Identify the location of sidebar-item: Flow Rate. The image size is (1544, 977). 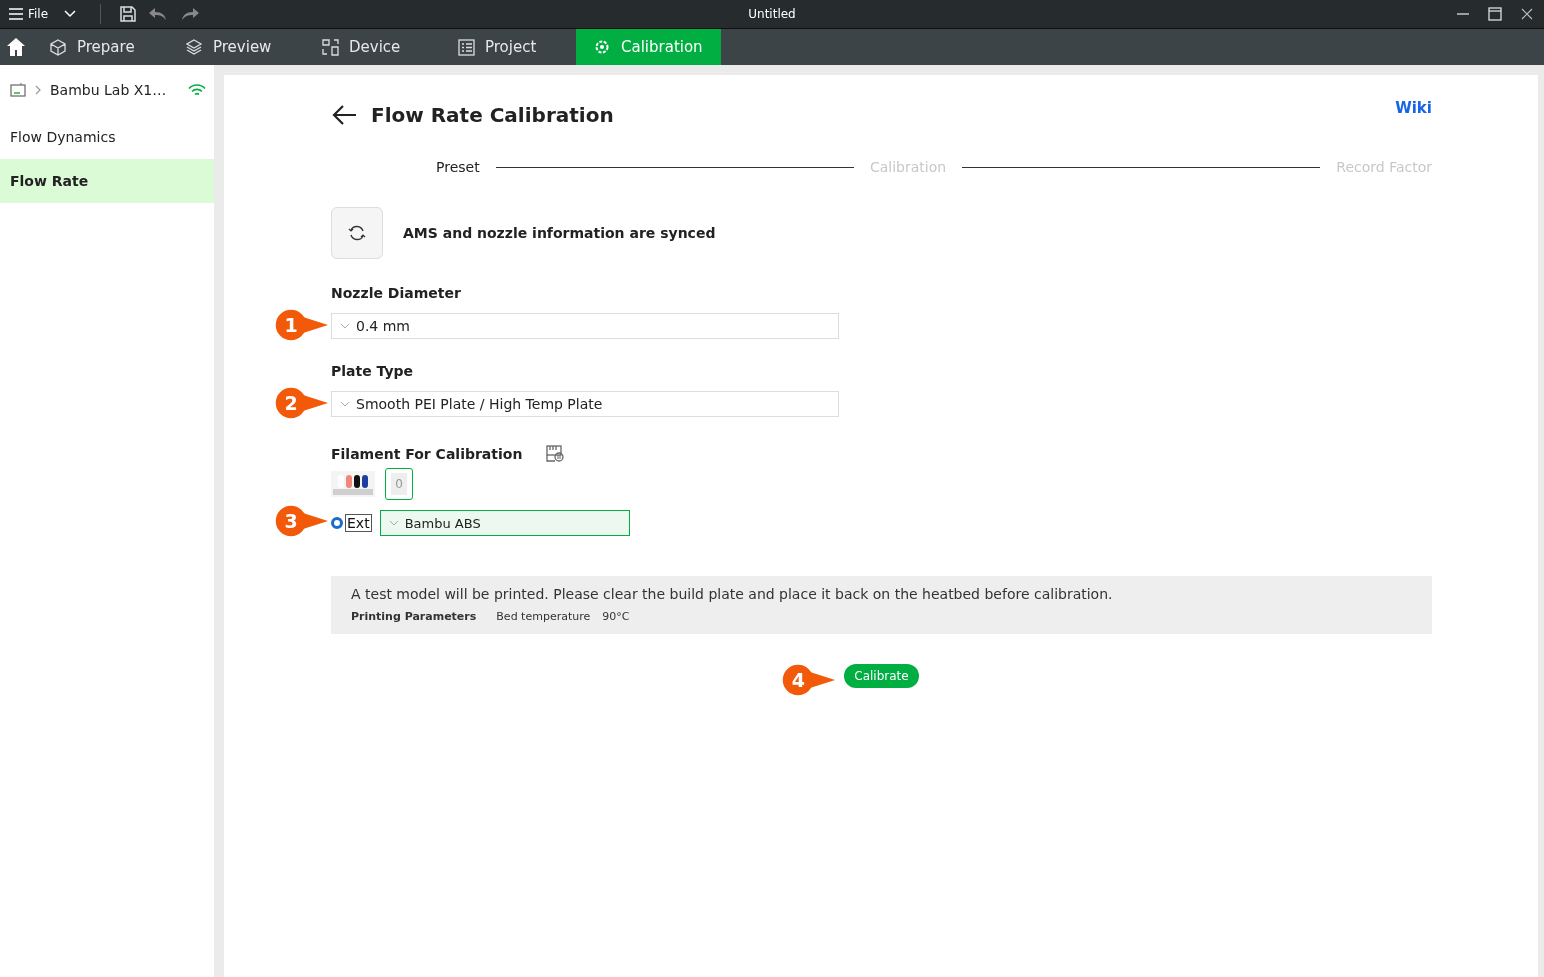
(107, 181).